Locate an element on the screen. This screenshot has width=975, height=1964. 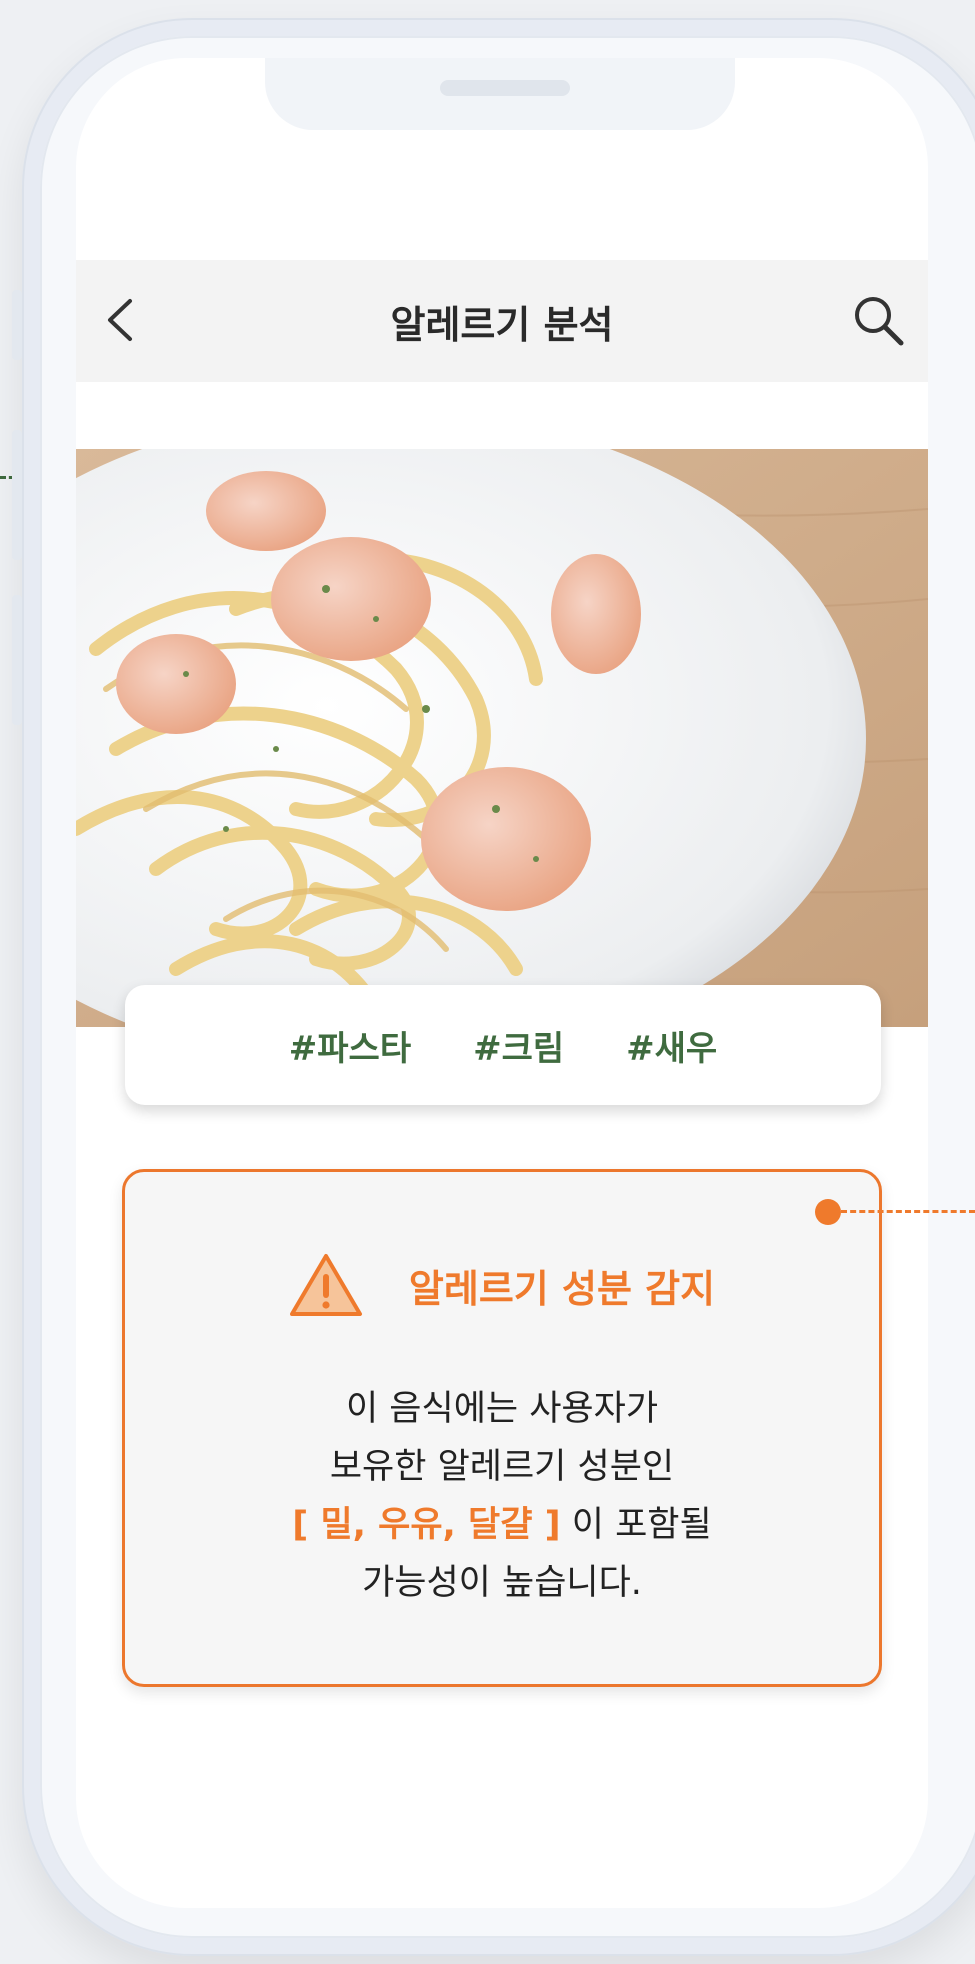
tag-cream: #크림 is located at coordinates (518, 1045).